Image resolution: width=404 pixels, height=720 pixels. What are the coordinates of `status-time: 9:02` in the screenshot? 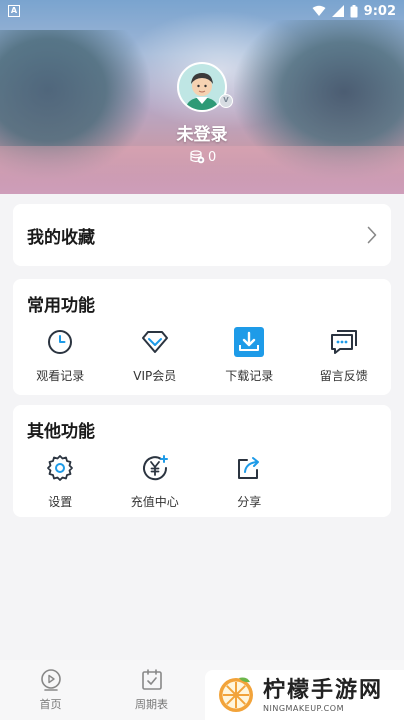 It's located at (379, 11).